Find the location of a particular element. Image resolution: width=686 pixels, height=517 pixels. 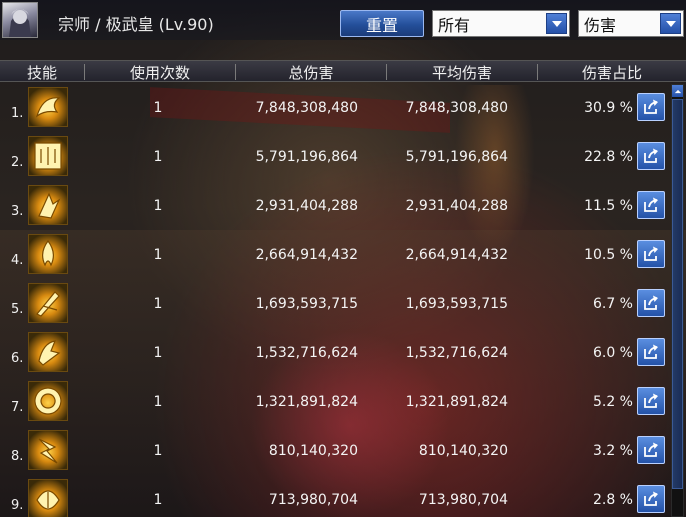

table-header: 技能 使用次数 总伤害 平均伤害 伤害占比 is located at coordinates (343, 71).